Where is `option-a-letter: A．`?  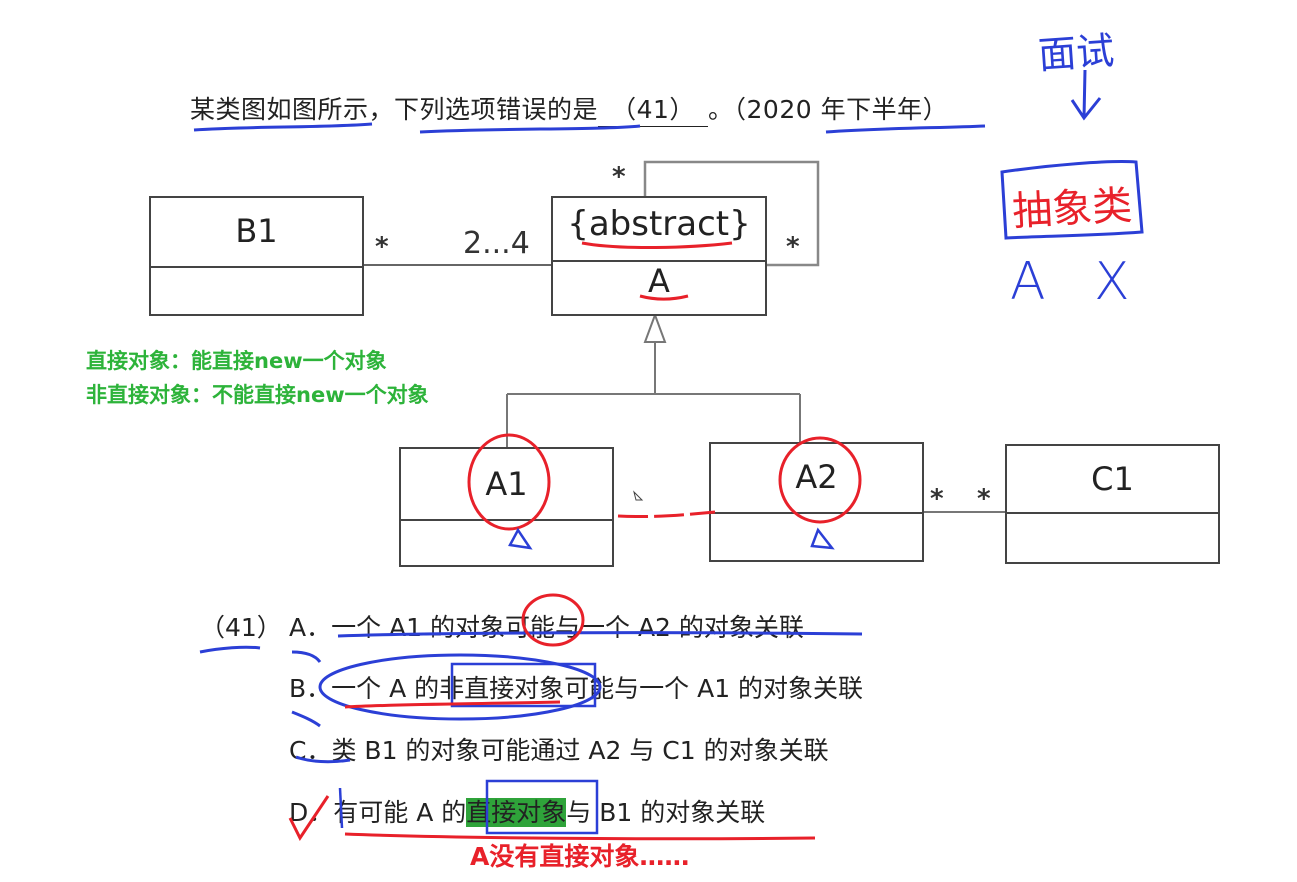 option-a-letter: A． is located at coordinates (310, 627).